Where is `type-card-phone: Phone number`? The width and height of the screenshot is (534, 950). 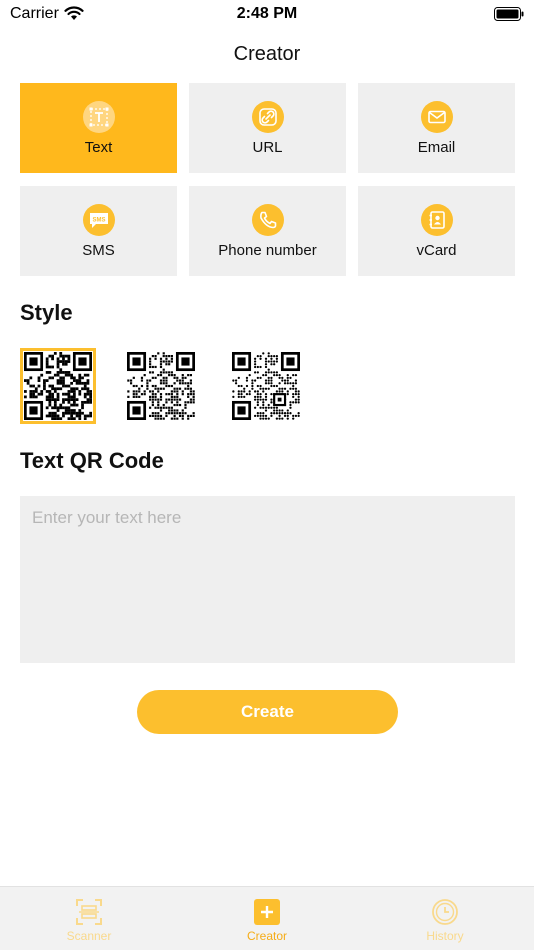
type-card-phone: Phone number is located at coordinates (267, 231).